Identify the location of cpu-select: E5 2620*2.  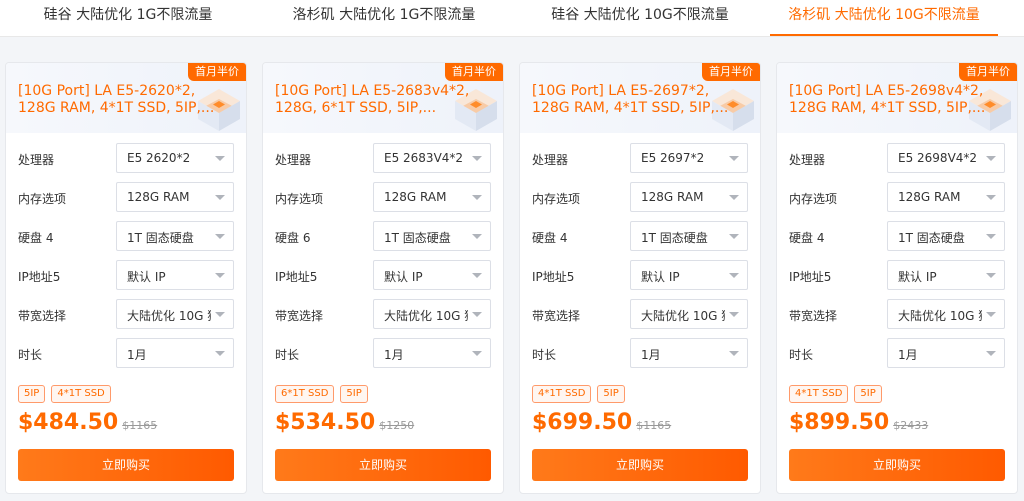
(175, 158).